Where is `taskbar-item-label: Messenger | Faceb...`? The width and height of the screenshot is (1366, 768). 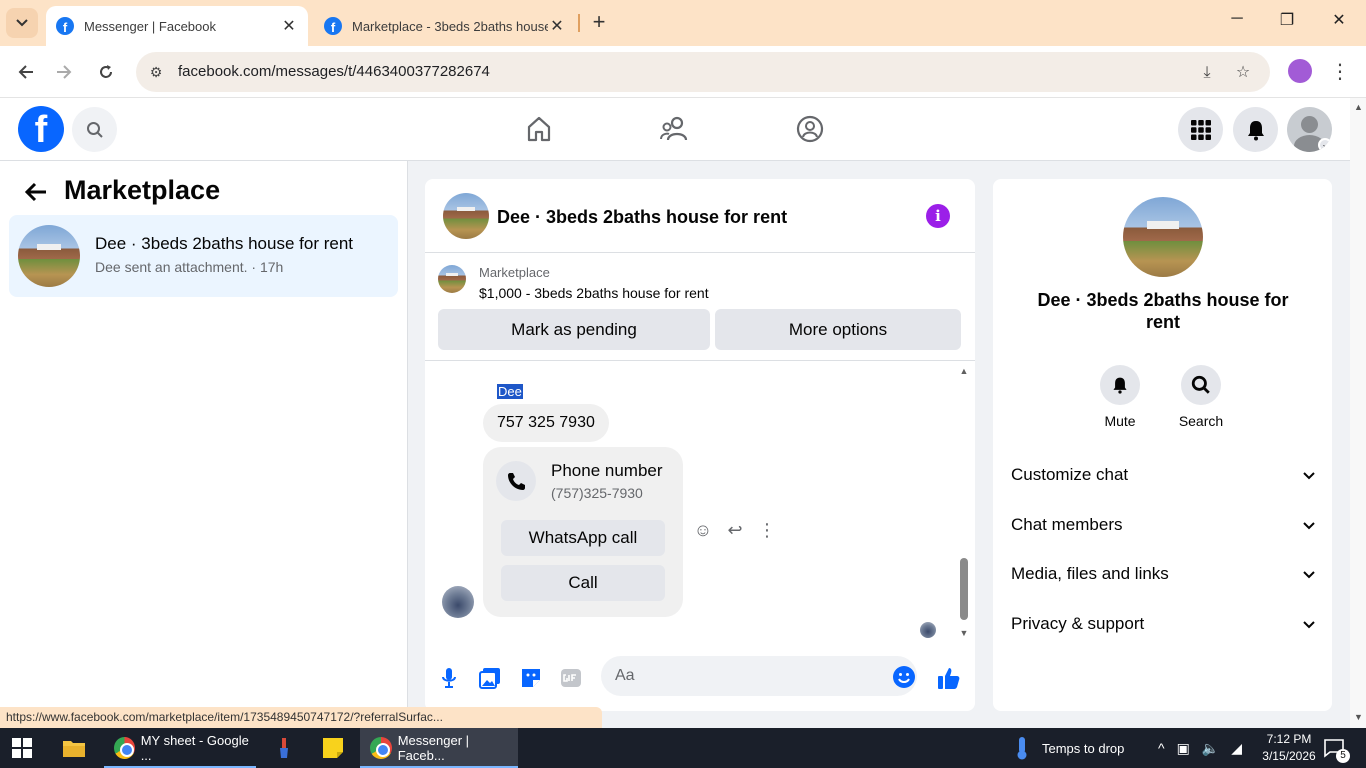 taskbar-item-label: Messenger | Faceb... is located at coordinates (433, 748).